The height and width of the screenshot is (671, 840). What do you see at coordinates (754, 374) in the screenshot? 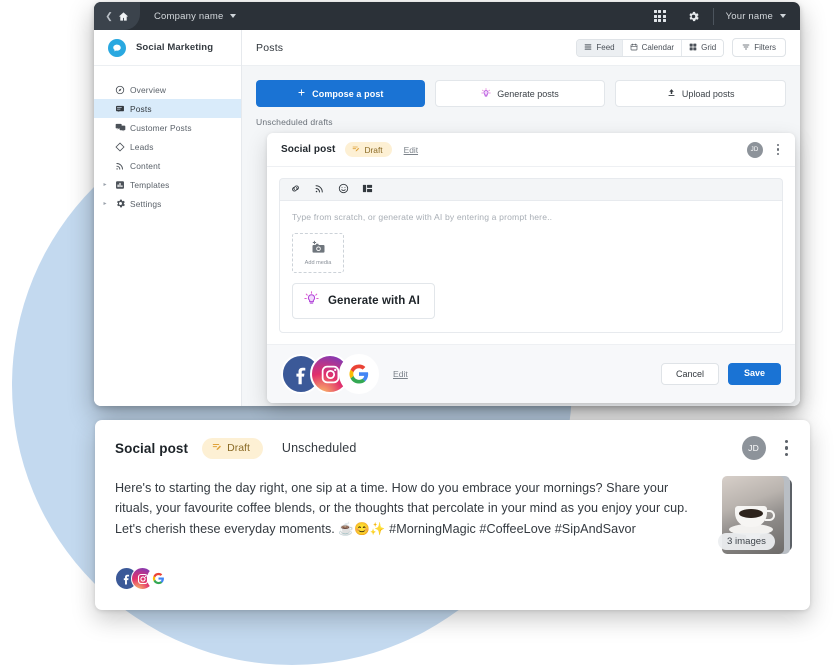
I see `save-button: Save` at bounding box center [754, 374].